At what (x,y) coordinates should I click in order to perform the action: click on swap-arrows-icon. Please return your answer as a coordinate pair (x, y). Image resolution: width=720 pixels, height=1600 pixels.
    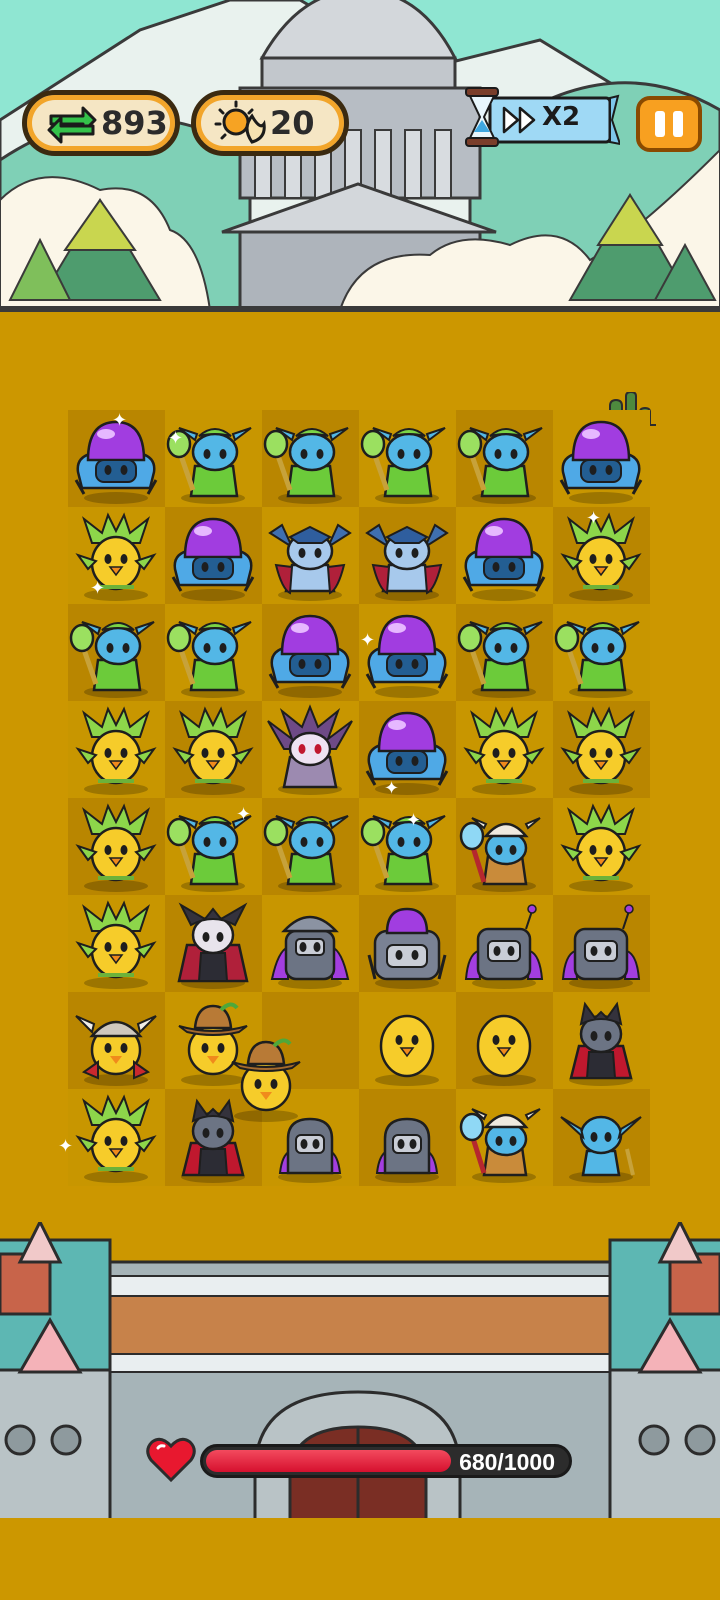
    Looking at the image, I should click on (72, 125).